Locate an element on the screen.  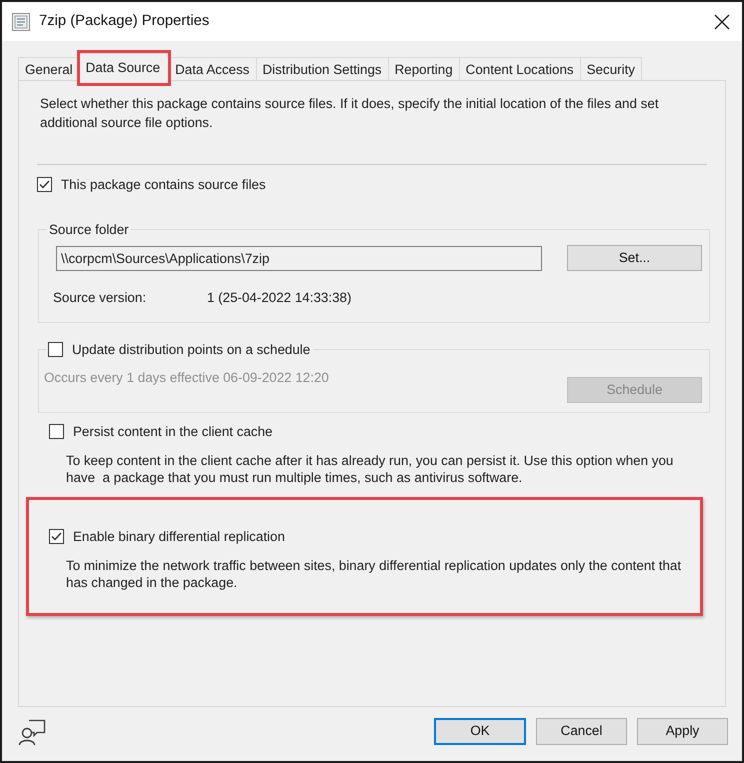
person-bubble-icon is located at coordinates (32, 732).